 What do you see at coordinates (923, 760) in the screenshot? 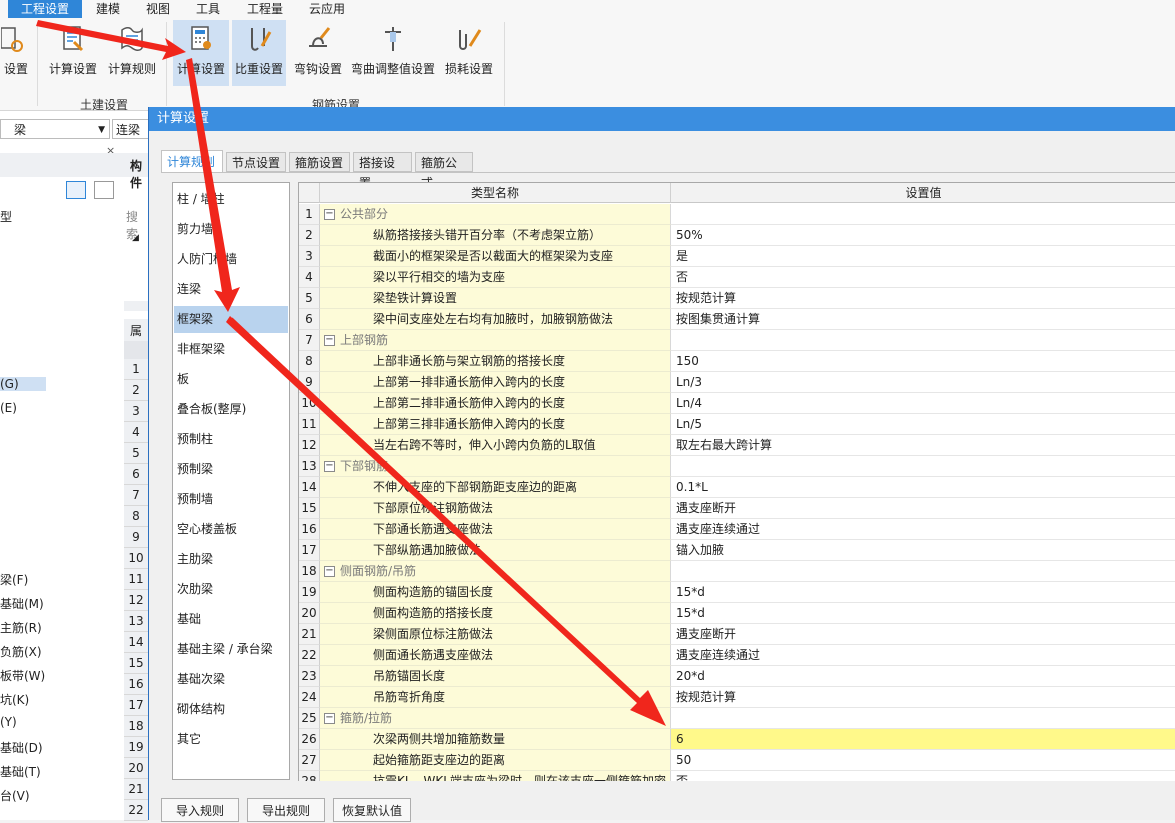
I see `setting-value-cell: 50` at bounding box center [923, 760].